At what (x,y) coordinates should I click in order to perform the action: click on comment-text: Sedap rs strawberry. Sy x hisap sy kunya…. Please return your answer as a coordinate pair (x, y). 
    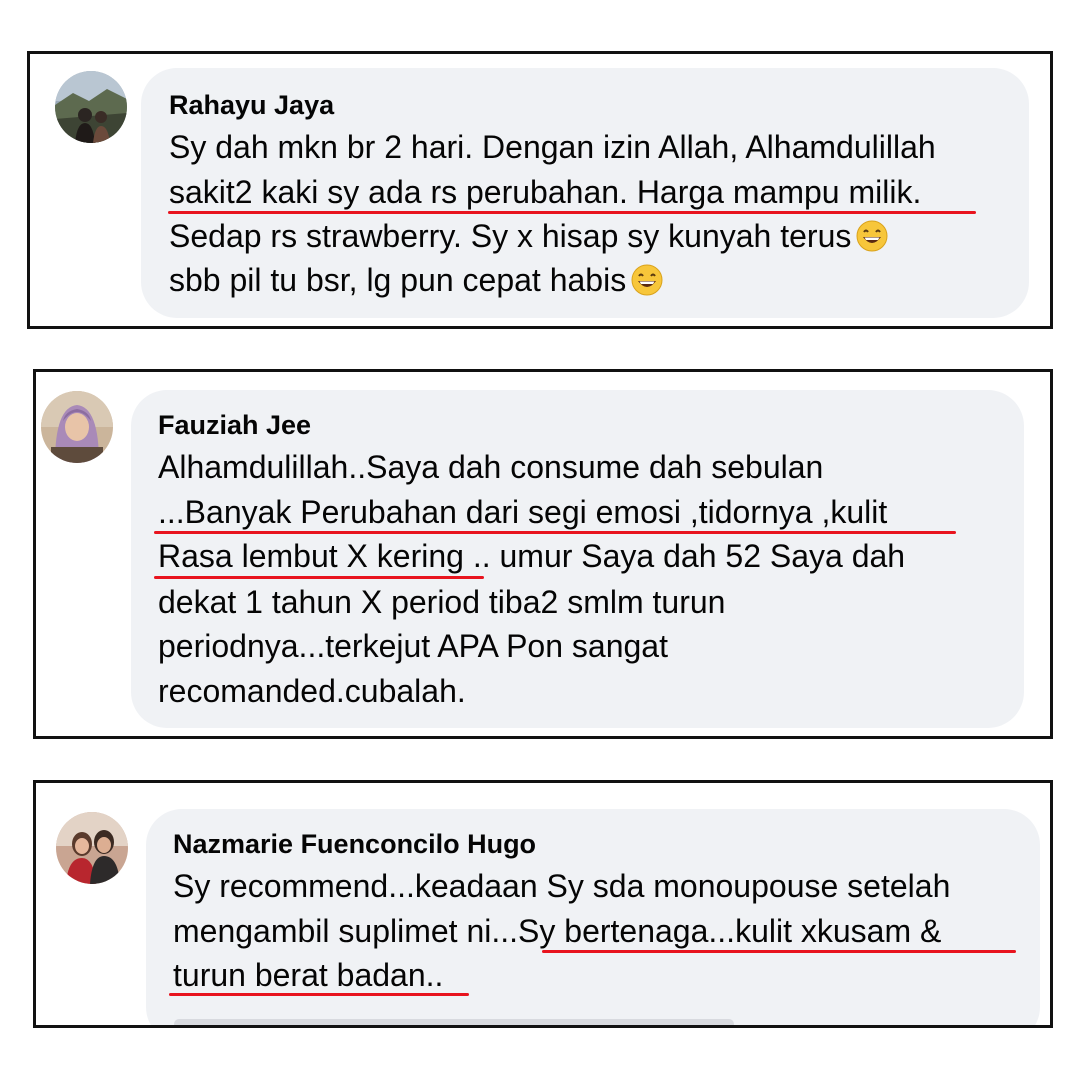
    Looking at the image, I should click on (510, 236).